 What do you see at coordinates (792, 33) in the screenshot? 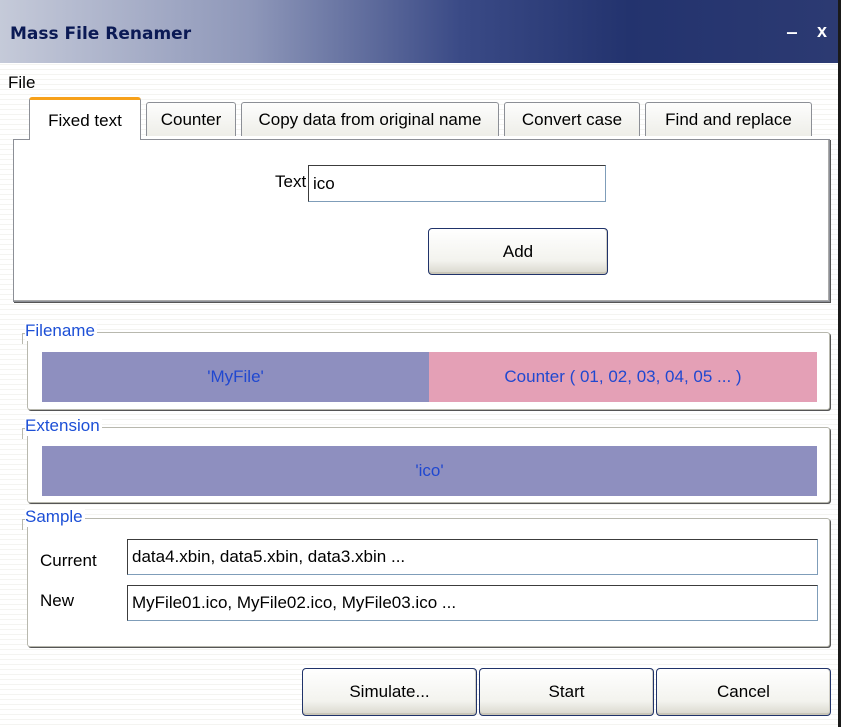
I see `minimize-icon: ‒` at bounding box center [792, 33].